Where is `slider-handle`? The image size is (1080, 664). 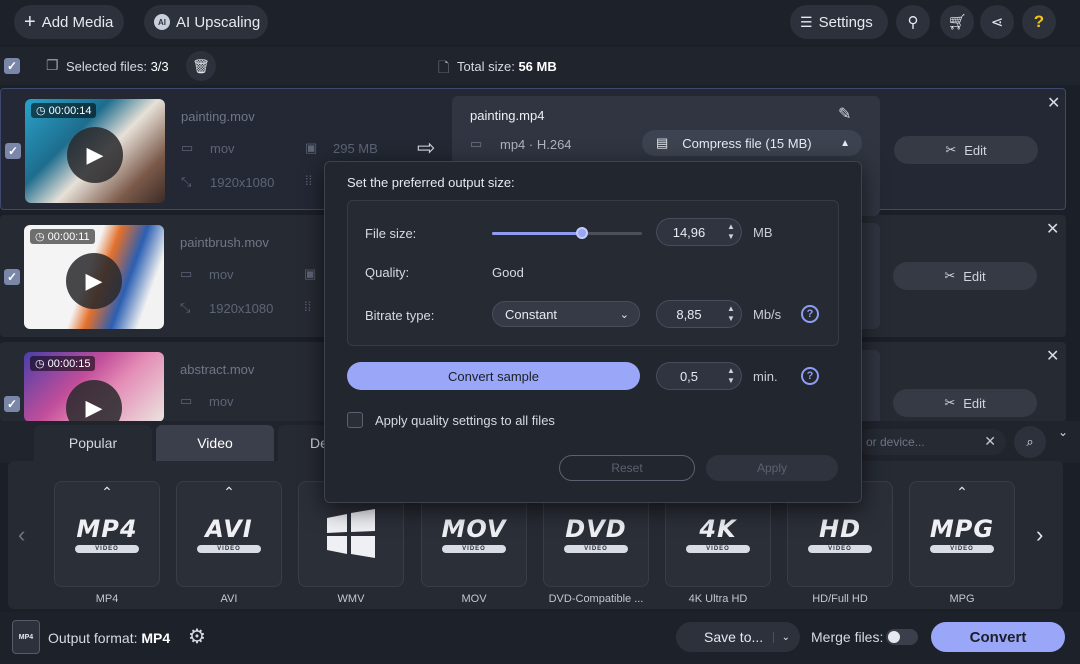 slider-handle is located at coordinates (582, 233).